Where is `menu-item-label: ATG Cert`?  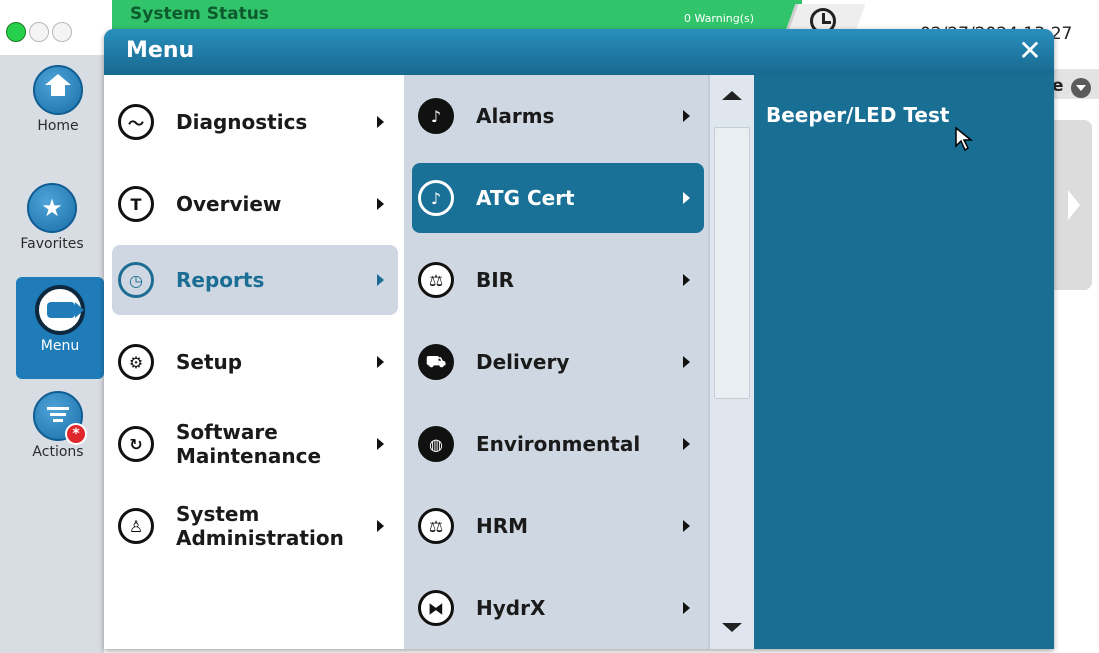
menu-item-label: ATG Cert is located at coordinates (525, 198).